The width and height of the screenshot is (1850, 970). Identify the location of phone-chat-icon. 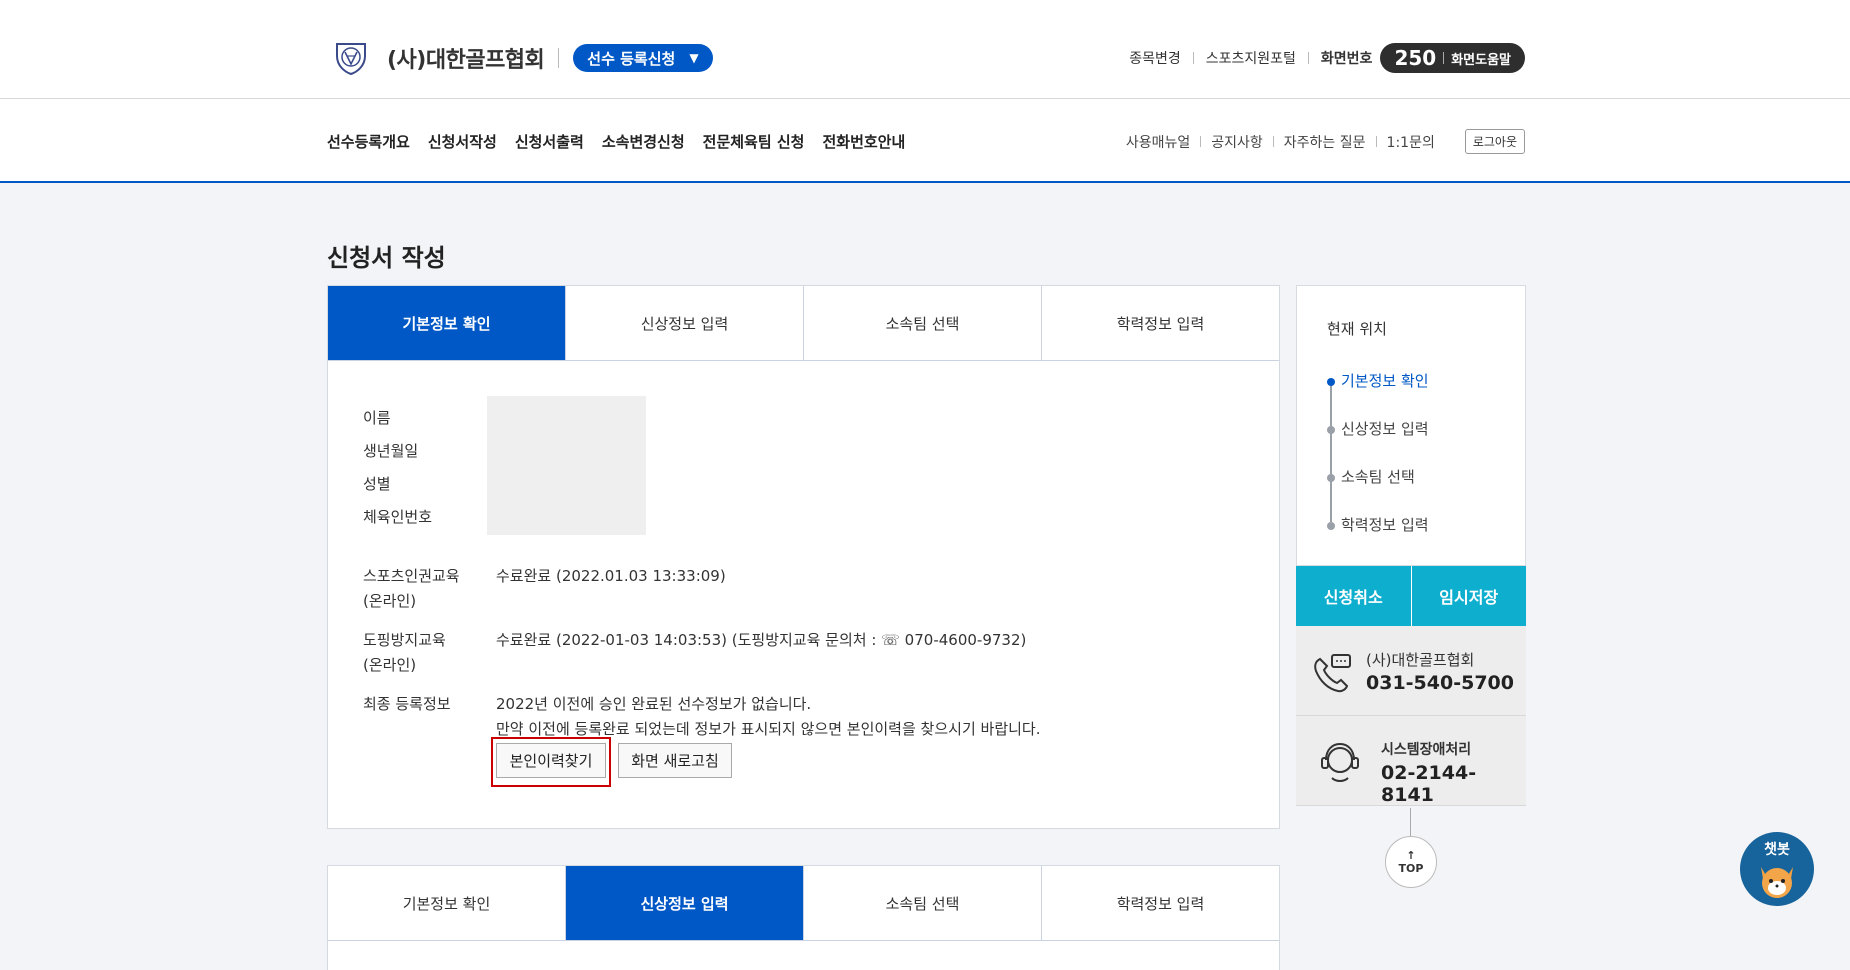
(1332, 673).